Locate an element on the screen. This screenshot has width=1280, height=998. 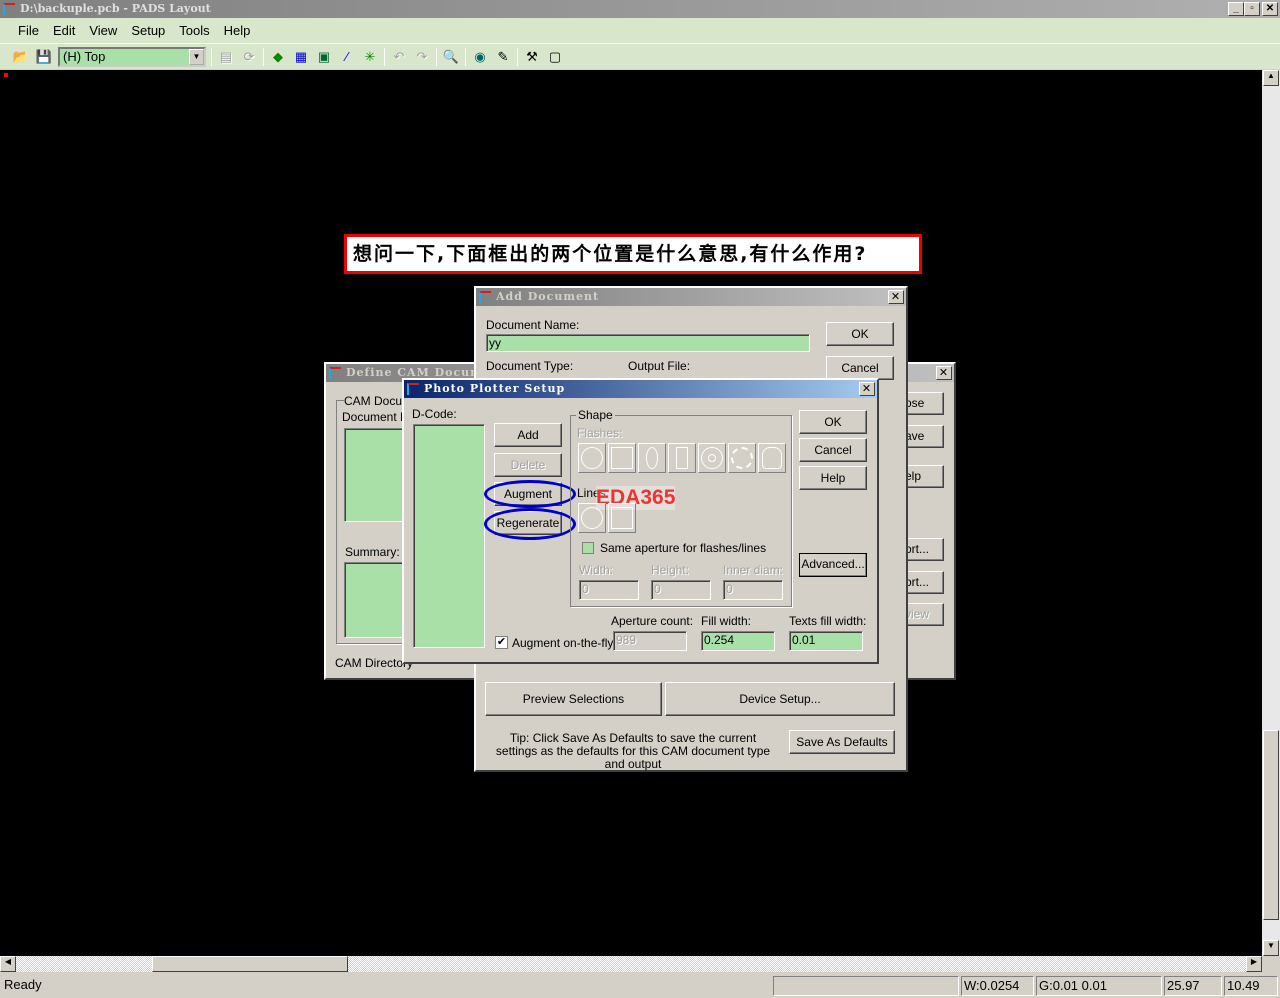
window-title: D:\backuple.pcb - PADS Layout is located at coordinates (115, 8).